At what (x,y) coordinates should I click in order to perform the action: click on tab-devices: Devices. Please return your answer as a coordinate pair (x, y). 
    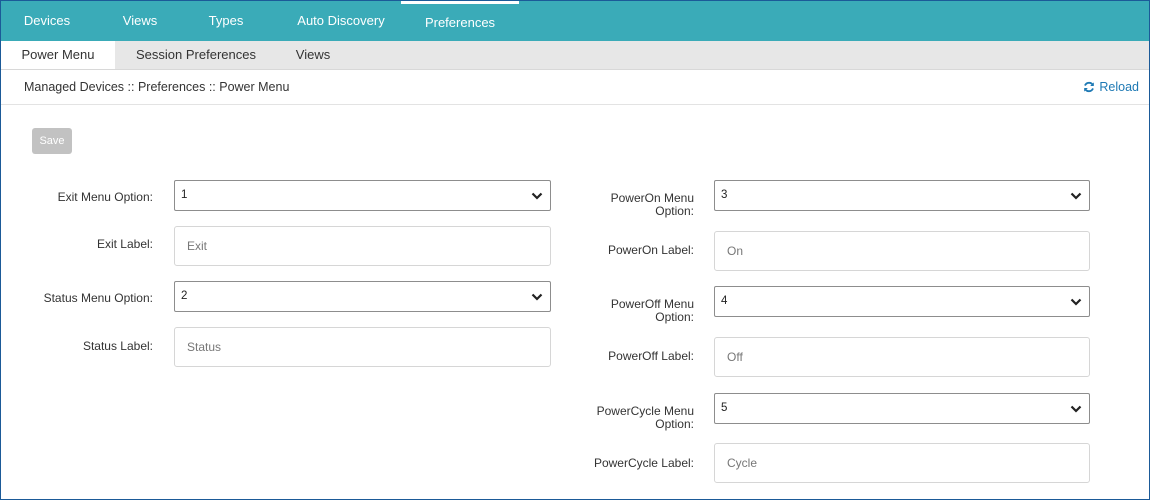
    Looking at the image, I should click on (47, 21).